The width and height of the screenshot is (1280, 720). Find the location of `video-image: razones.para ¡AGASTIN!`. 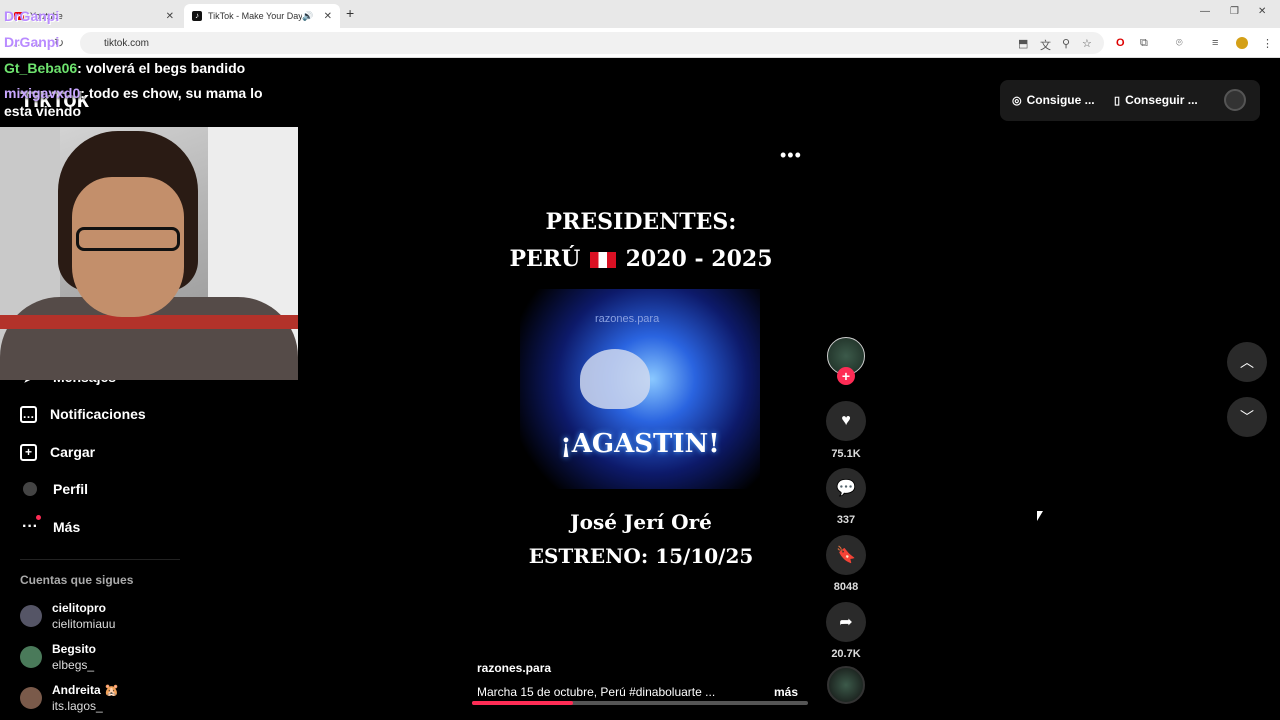

video-image: razones.para ¡AGASTIN! is located at coordinates (640, 389).